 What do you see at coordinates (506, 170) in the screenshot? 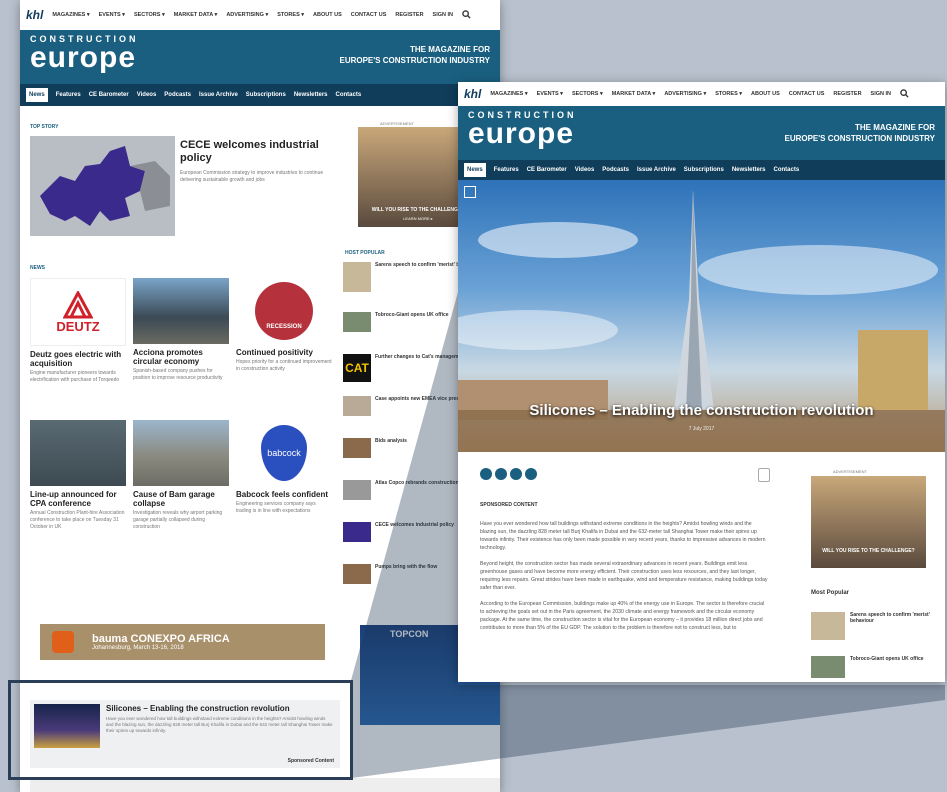
I see `nav-features: Features` at bounding box center [506, 170].